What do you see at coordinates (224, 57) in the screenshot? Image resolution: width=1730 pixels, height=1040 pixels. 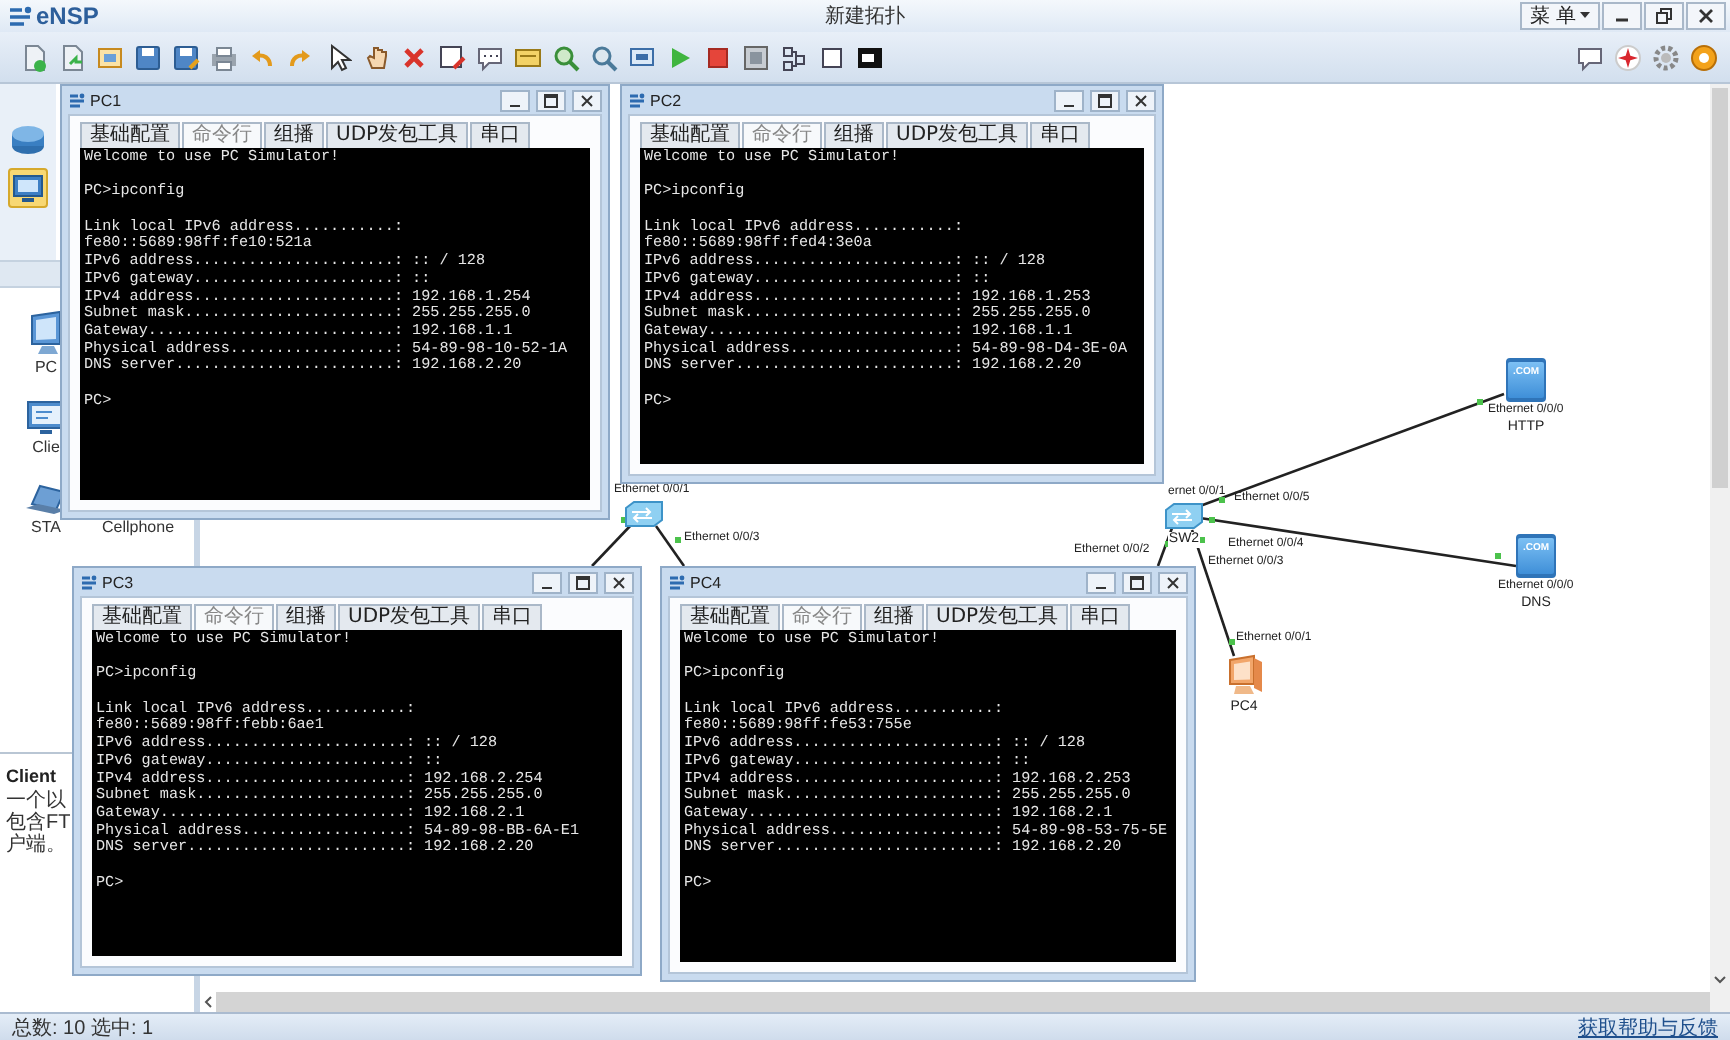 I see `printer-icon` at bounding box center [224, 57].